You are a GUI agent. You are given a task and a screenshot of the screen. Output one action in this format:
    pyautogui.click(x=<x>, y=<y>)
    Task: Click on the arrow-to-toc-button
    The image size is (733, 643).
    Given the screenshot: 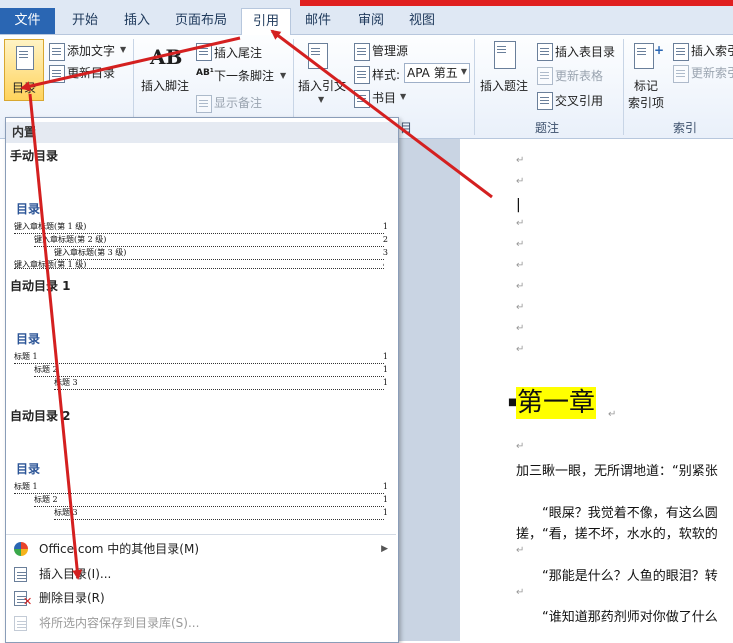 What is the action you would take?
    pyautogui.click(x=130, y=64)
    